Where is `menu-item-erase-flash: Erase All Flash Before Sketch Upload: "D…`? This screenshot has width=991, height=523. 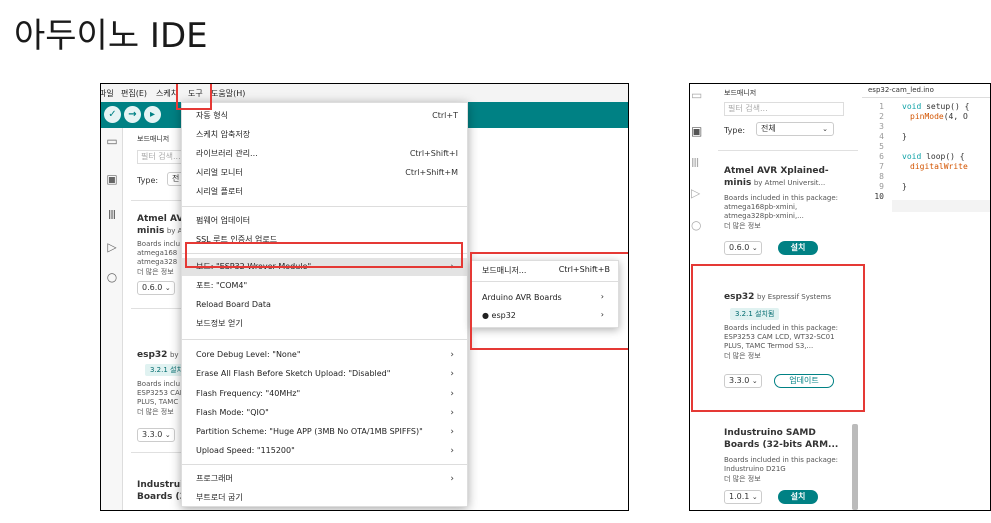
menu-item-erase-flash: Erase All Flash Before Sketch Upload: "D… is located at coordinates (327, 374).